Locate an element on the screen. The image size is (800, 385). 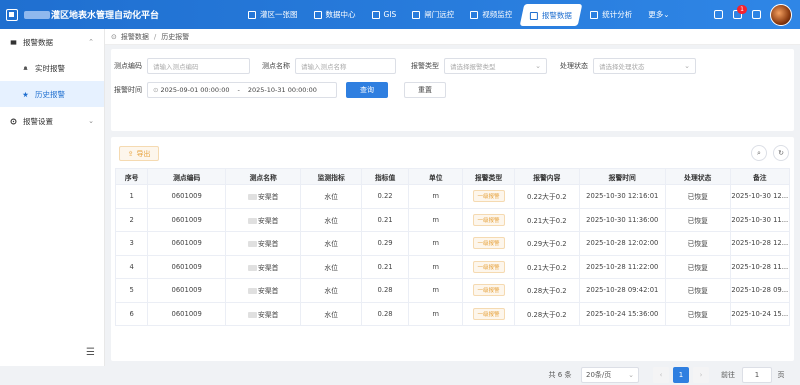
column-header: 测点编码 is located at coordinates (186, 176).